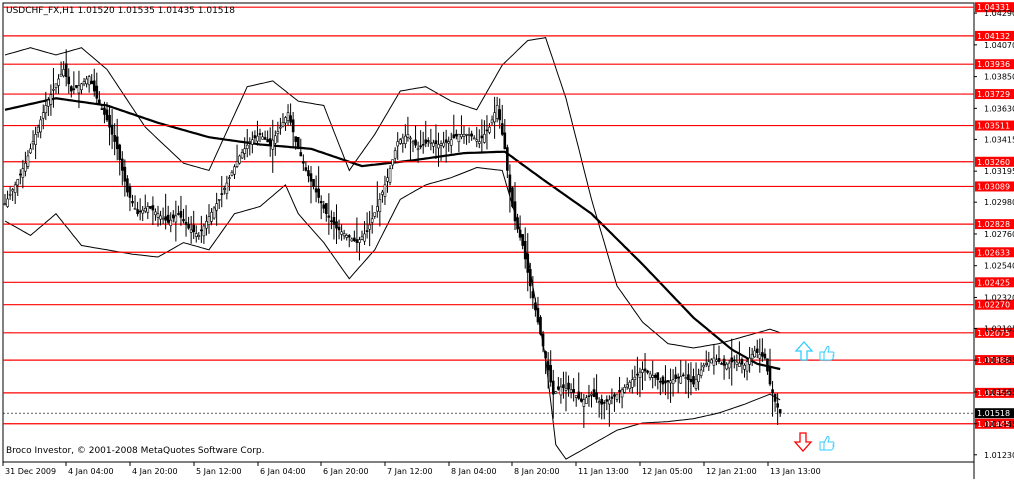 The width and height of the screenshot is (1014, 483). What do you see at coordinates (603, 471) in the screenshot?
I see `x-tick-label: 11 Jan 13:00` at bounding box center [603, 471].